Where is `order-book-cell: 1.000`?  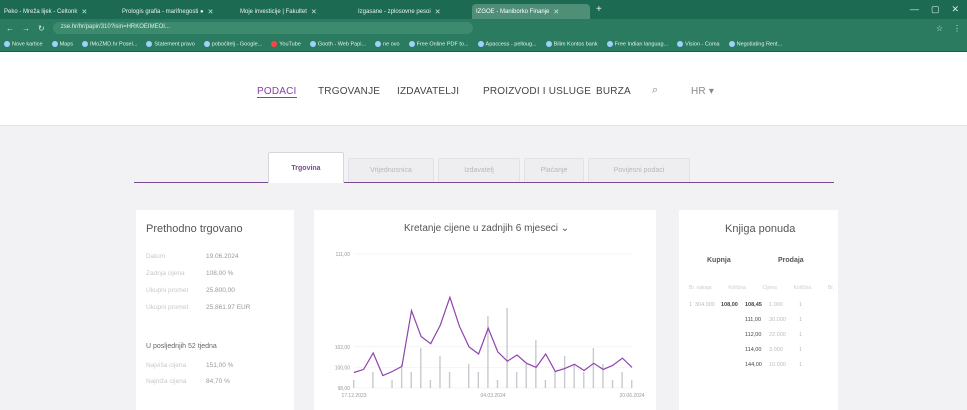
order-book-cell: 1.000 is located at coordinates (776, 305).